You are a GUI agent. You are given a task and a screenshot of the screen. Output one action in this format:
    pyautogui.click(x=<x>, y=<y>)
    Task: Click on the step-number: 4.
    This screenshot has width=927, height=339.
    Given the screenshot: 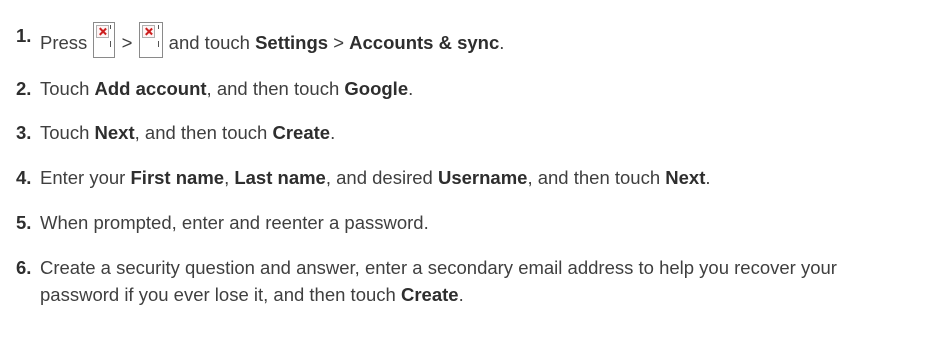 What is the action you would take?
    pyautogui.click(x=24, y=177)
    